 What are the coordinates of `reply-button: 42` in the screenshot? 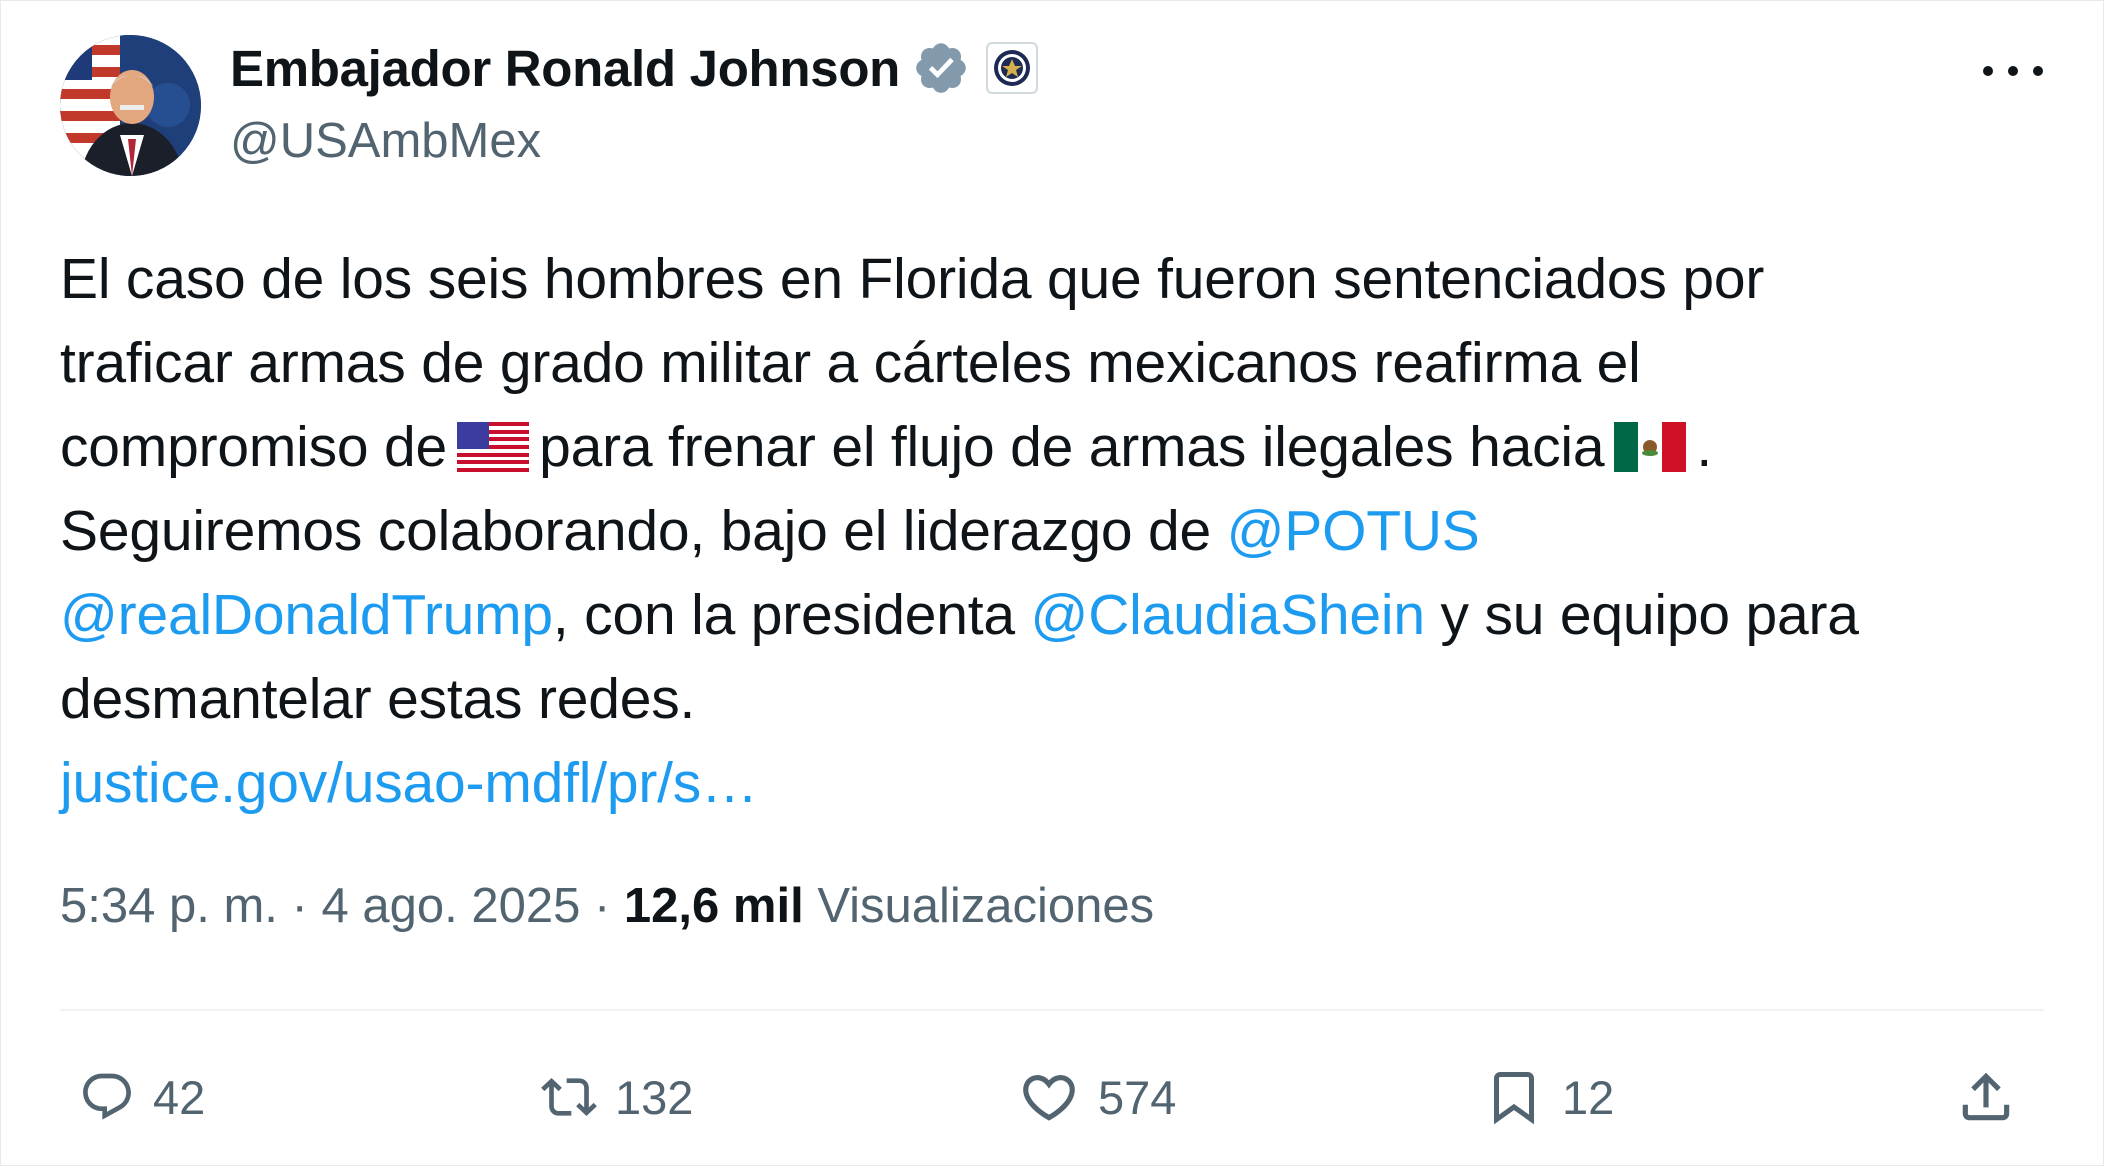 It's located at (142, 1097).